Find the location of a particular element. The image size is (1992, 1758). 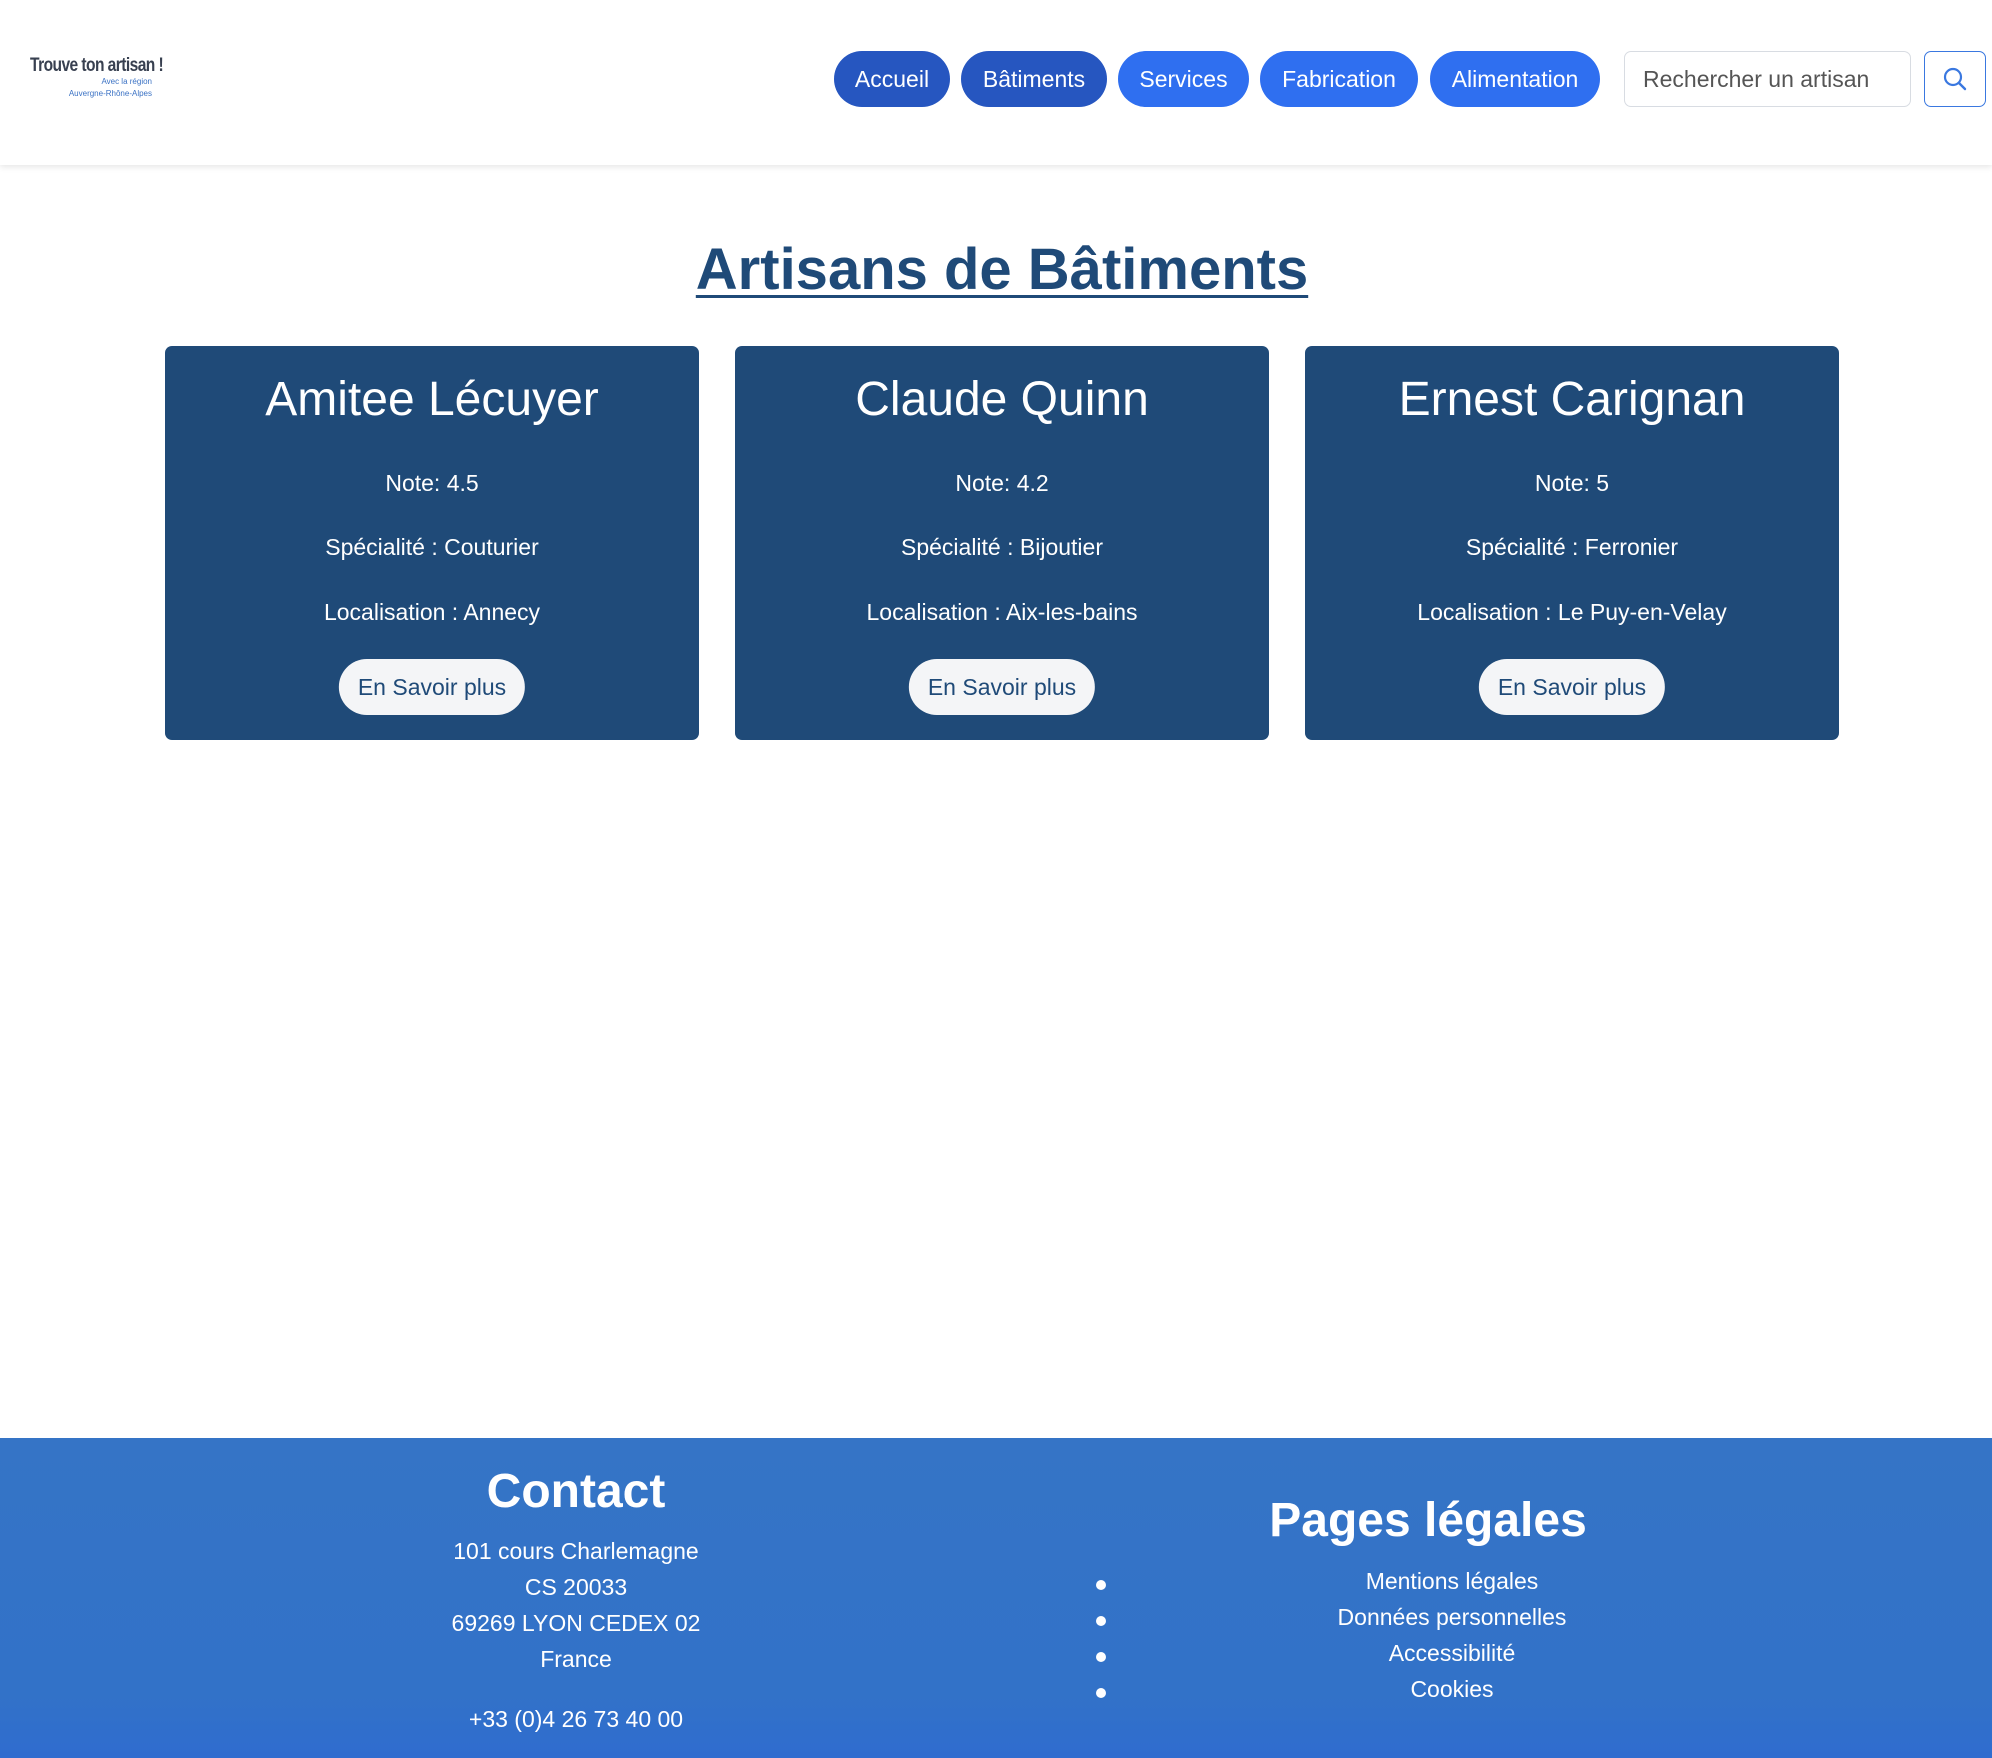

search-button is located at coordinates (1955, 79).